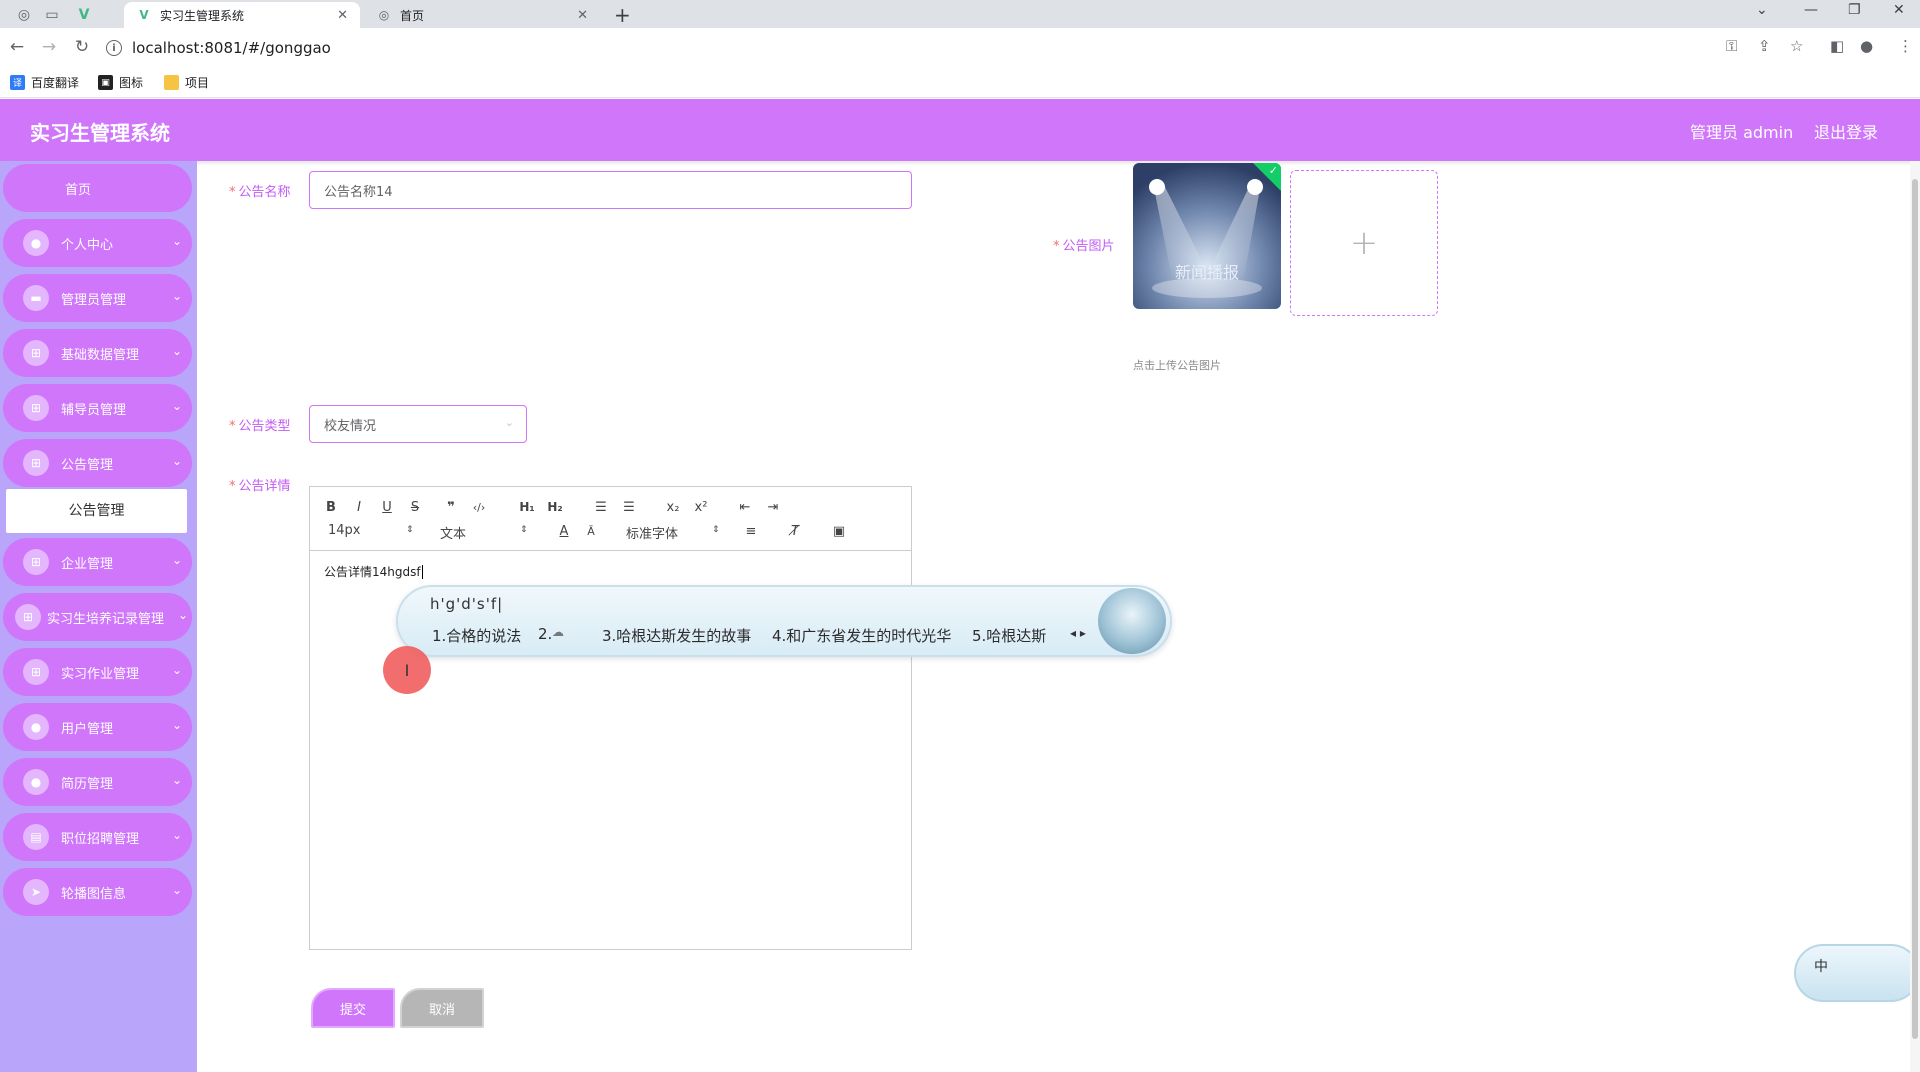 The image size is (1920, 1072). What do you see at coordinates (44, 82) in the screenshot?
I see `bookmark-baidu-translate: 译 百度翻译` at bounding box center [44, 82].